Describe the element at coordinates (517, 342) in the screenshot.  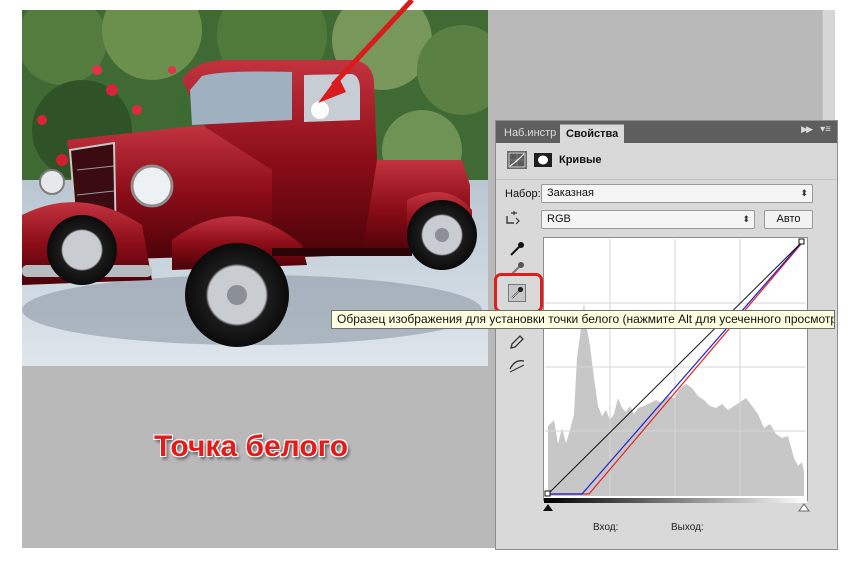
I see `pencil-curve-icon` at that location.